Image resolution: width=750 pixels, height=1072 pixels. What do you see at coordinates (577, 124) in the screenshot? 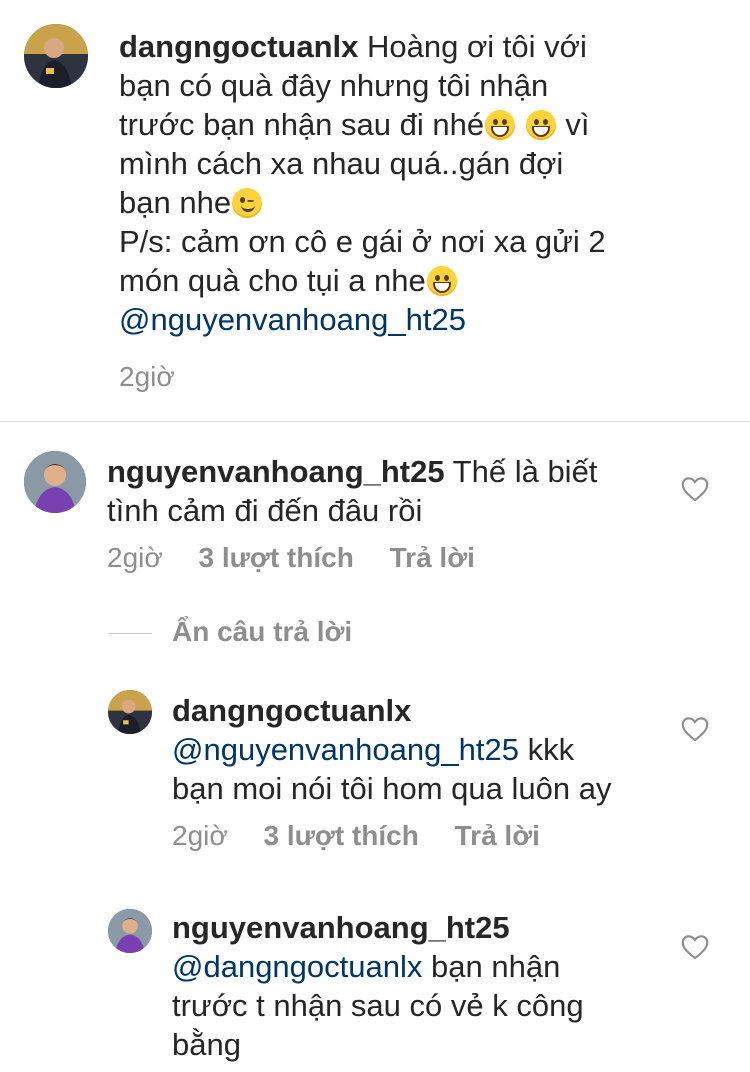
I see `comment-text-line: vì` at bounding box center [577, 124].